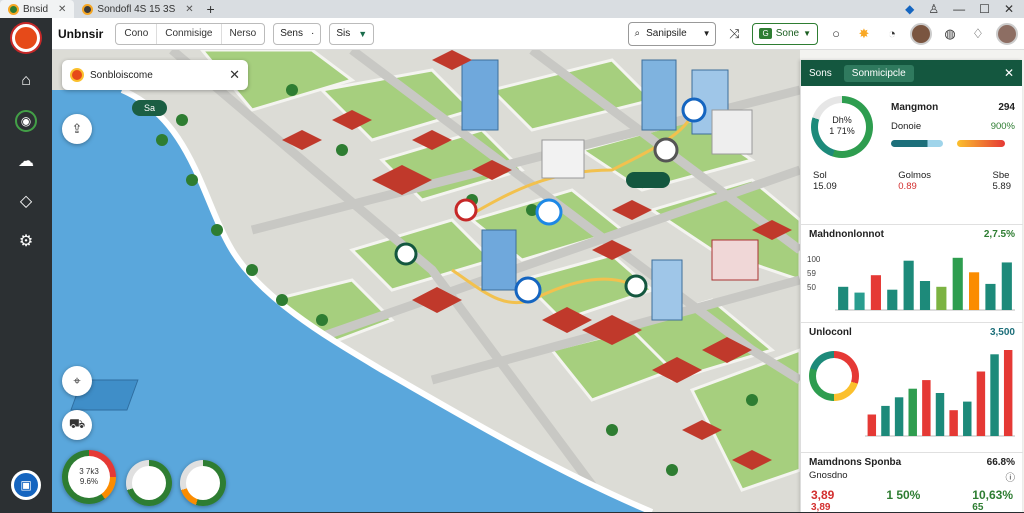  I want to click on search-icon: ⌕, so click(637, 33).